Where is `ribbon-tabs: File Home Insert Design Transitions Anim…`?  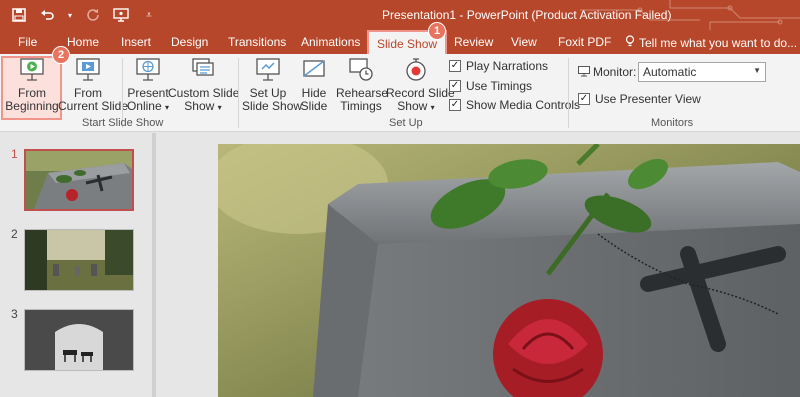 ribbon-tabs: File Home Insert Design Transitions Anim… is located at coordinates (400, 42).